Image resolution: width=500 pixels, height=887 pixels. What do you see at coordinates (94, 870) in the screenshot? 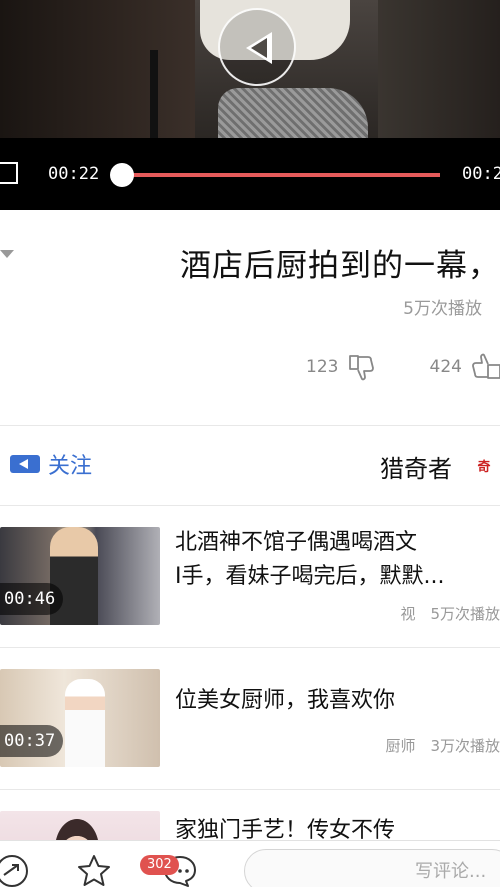
I see `star-icon` at bounding box center [94, 870].